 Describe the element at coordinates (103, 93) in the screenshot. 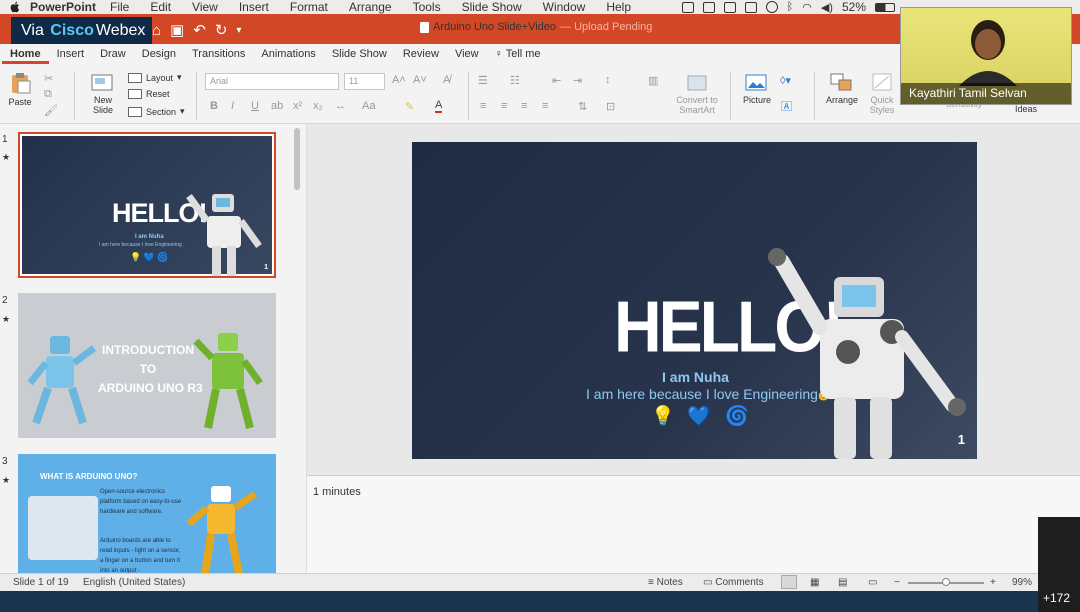

I see `new-slide-button: New Slide` at that location.